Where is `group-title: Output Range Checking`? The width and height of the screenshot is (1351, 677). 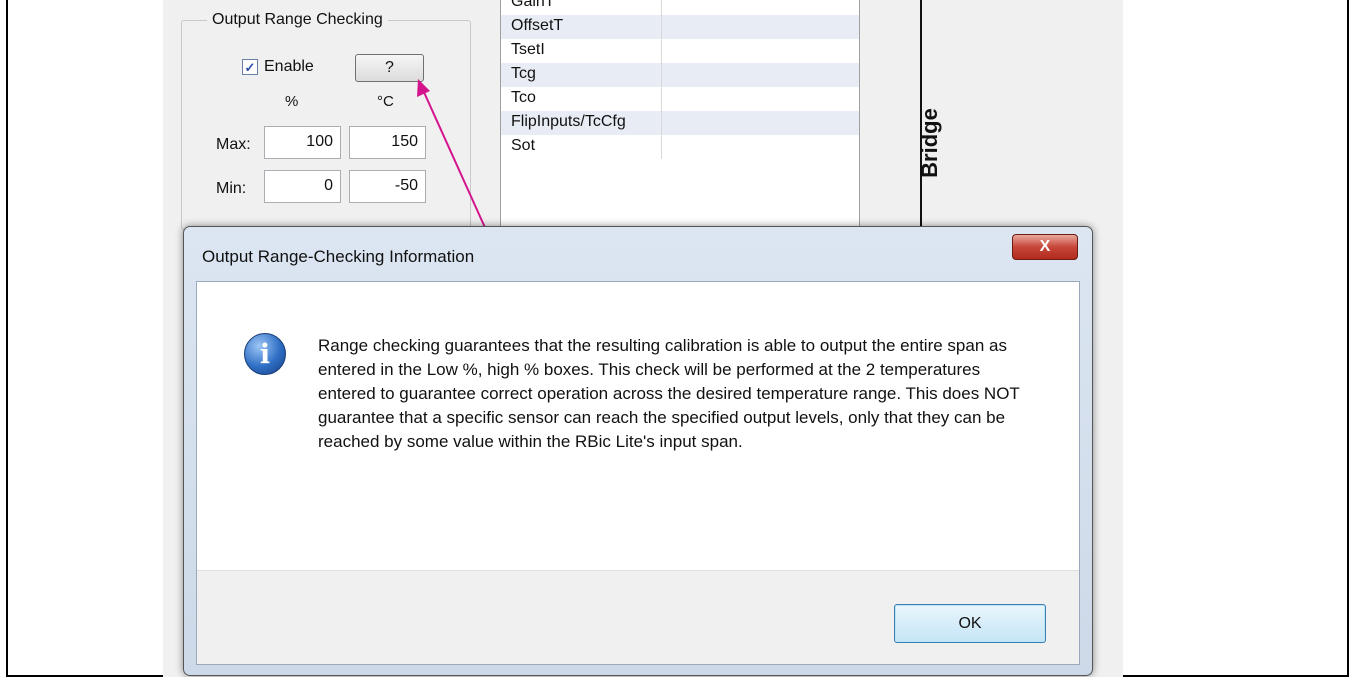 group-title: Output Range Checking is located at coordinates (297, 20).